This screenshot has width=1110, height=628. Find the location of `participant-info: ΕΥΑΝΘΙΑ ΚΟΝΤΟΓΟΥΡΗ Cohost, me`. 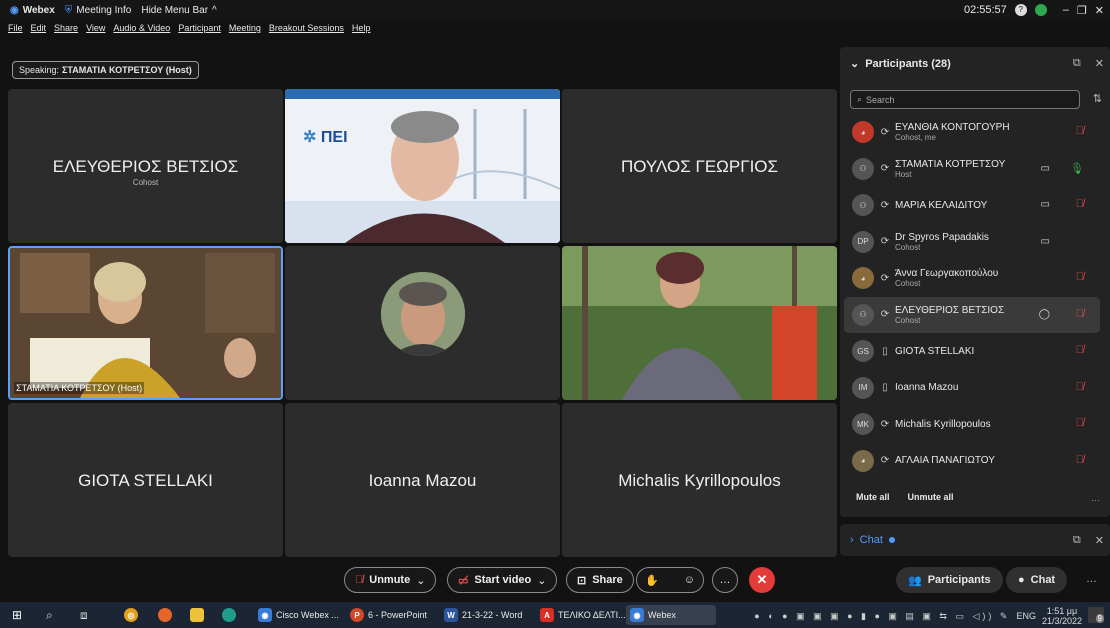

participant-info: ΕΥΑΝΘΙΑ ΚΟΝΤΟΓΟΥΡΗ Cohost, me is located at coordinates (952, 132).